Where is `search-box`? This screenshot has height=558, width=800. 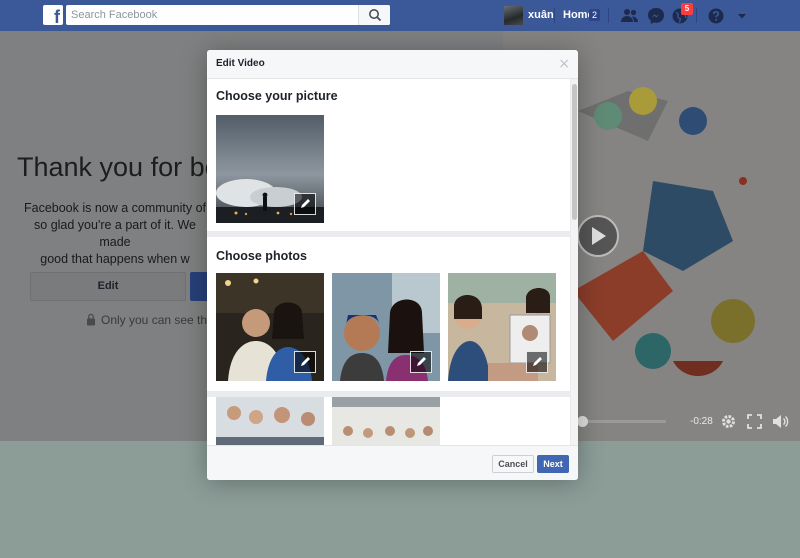 search-box is located at coordinates (228, 15).